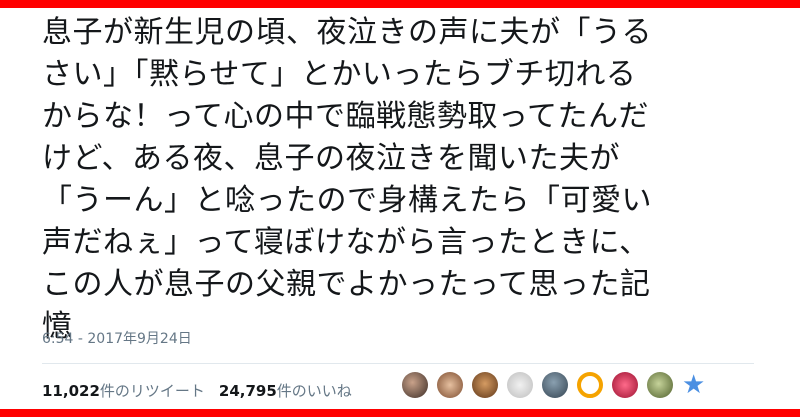  I want to click on retweet-stat: 11,022件のリツイート, so click(123, 391).